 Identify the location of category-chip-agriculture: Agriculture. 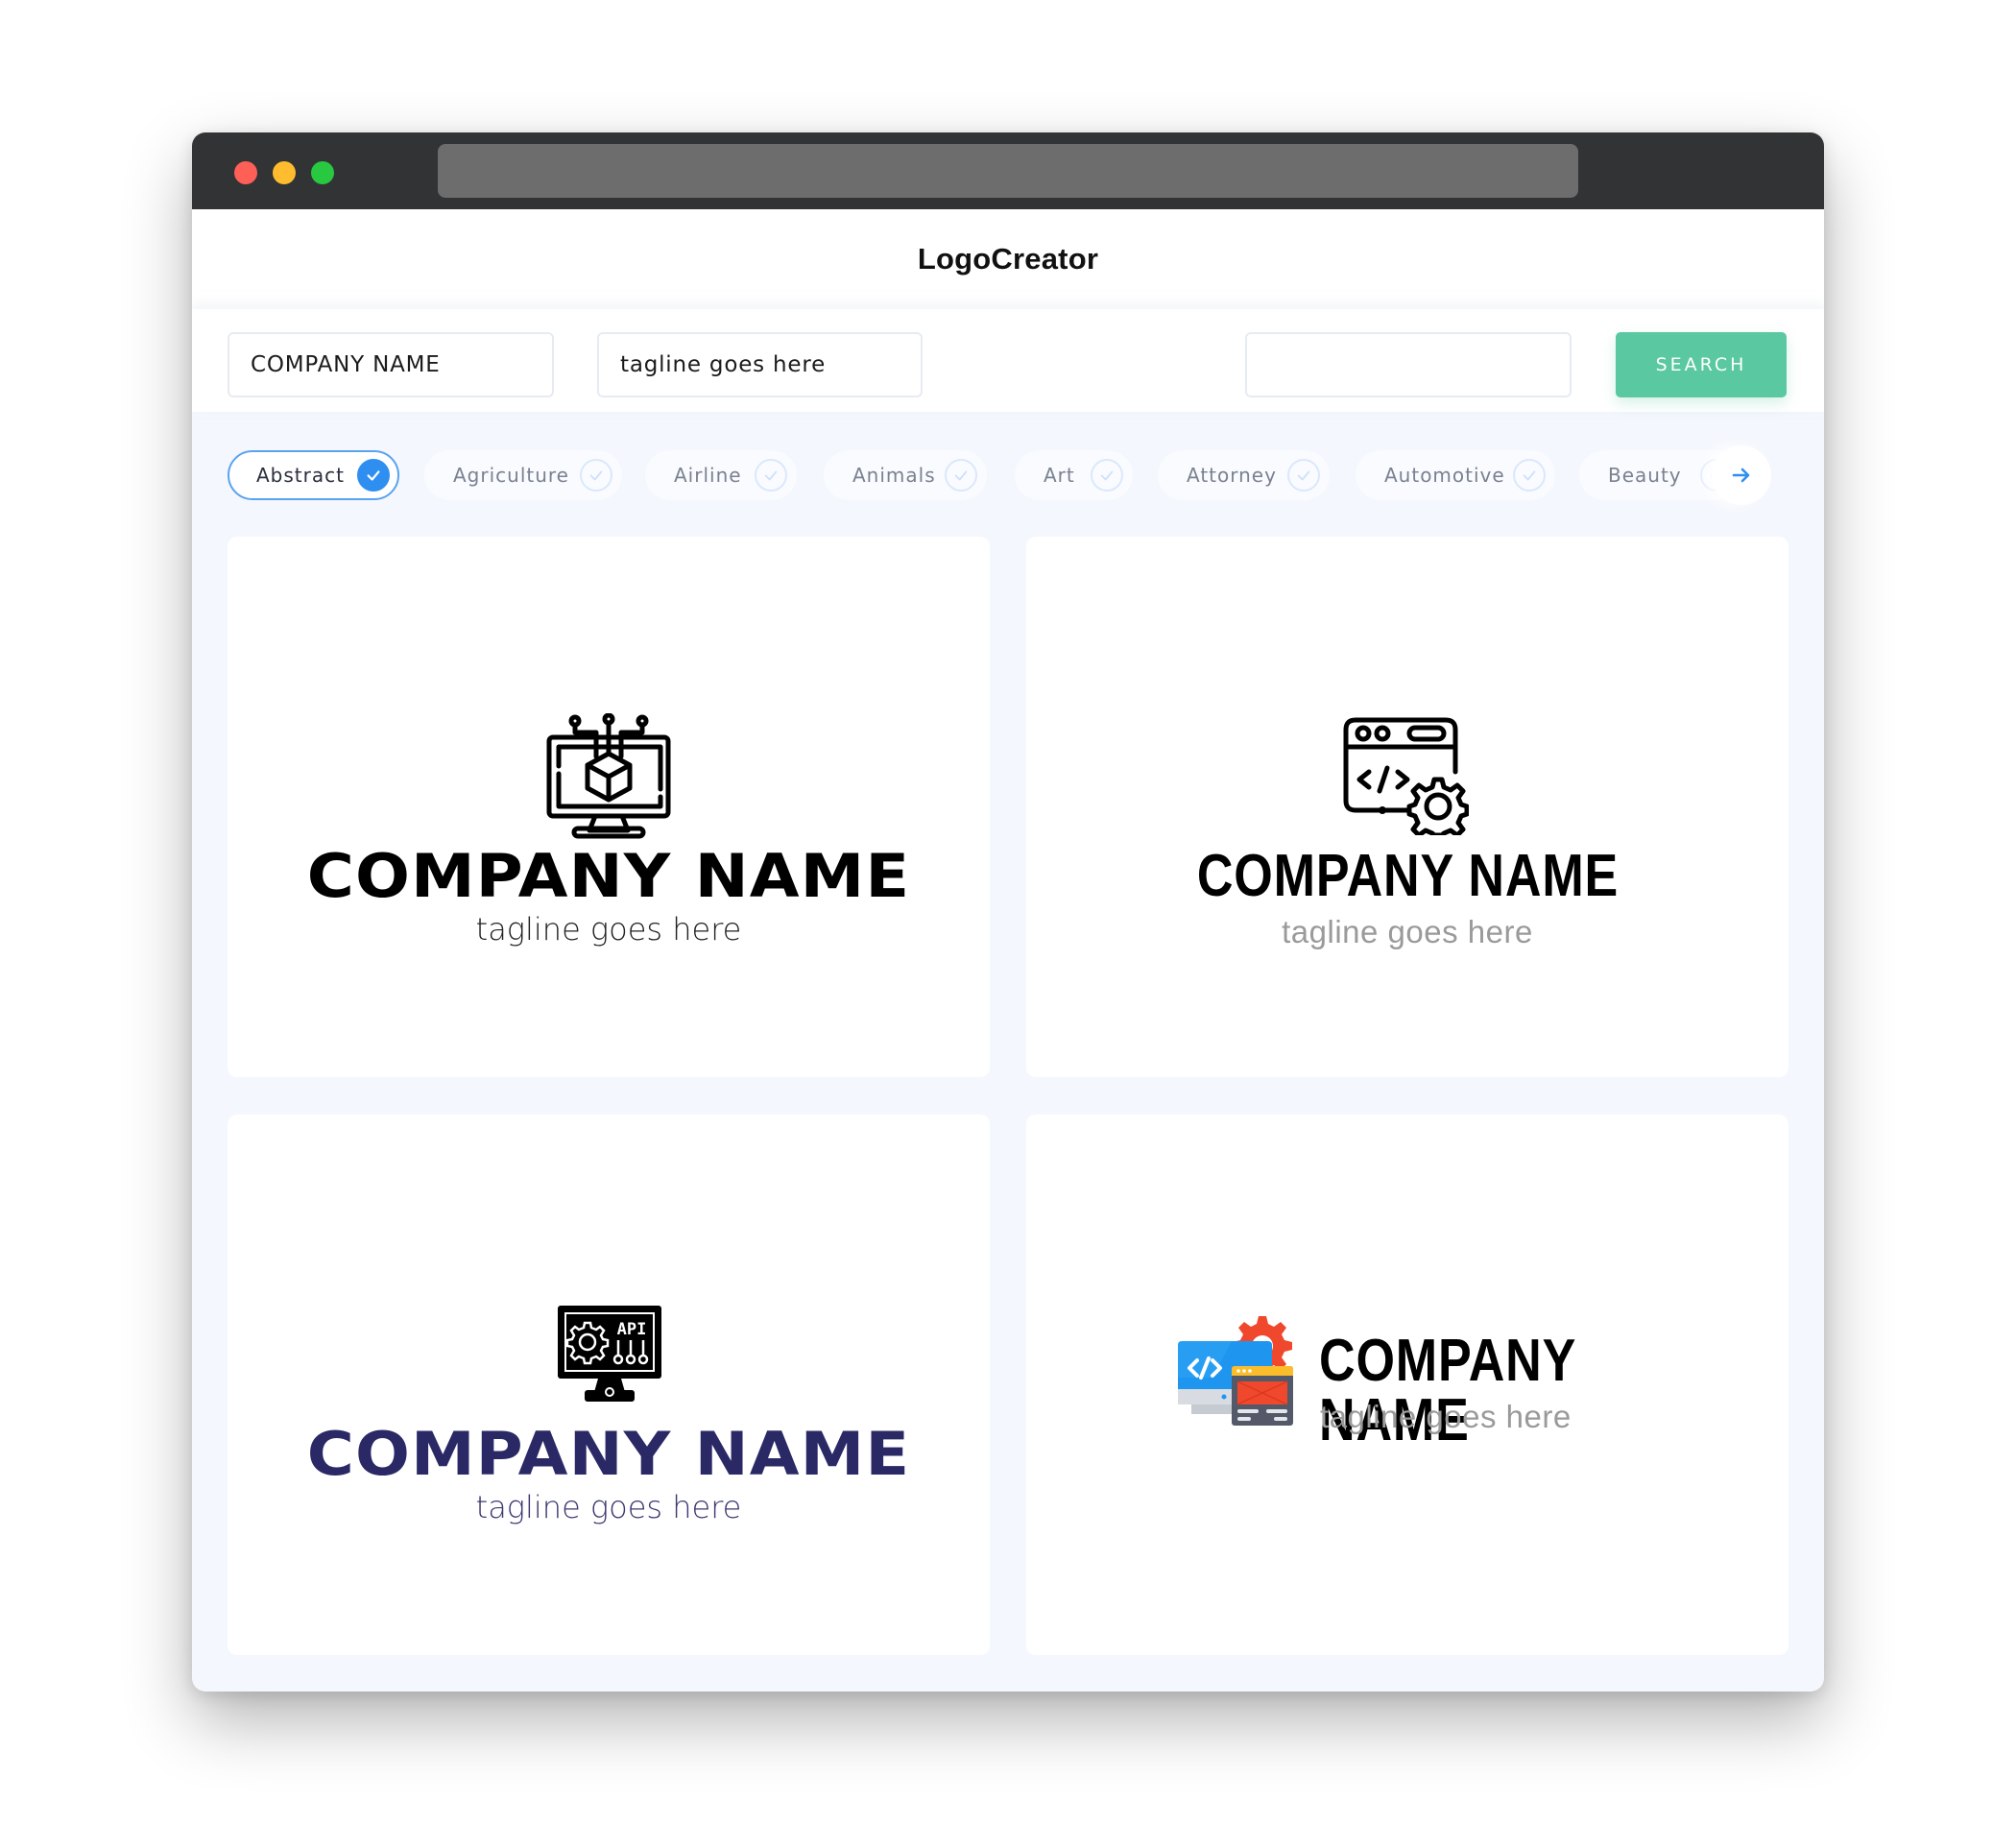
(523, 475).